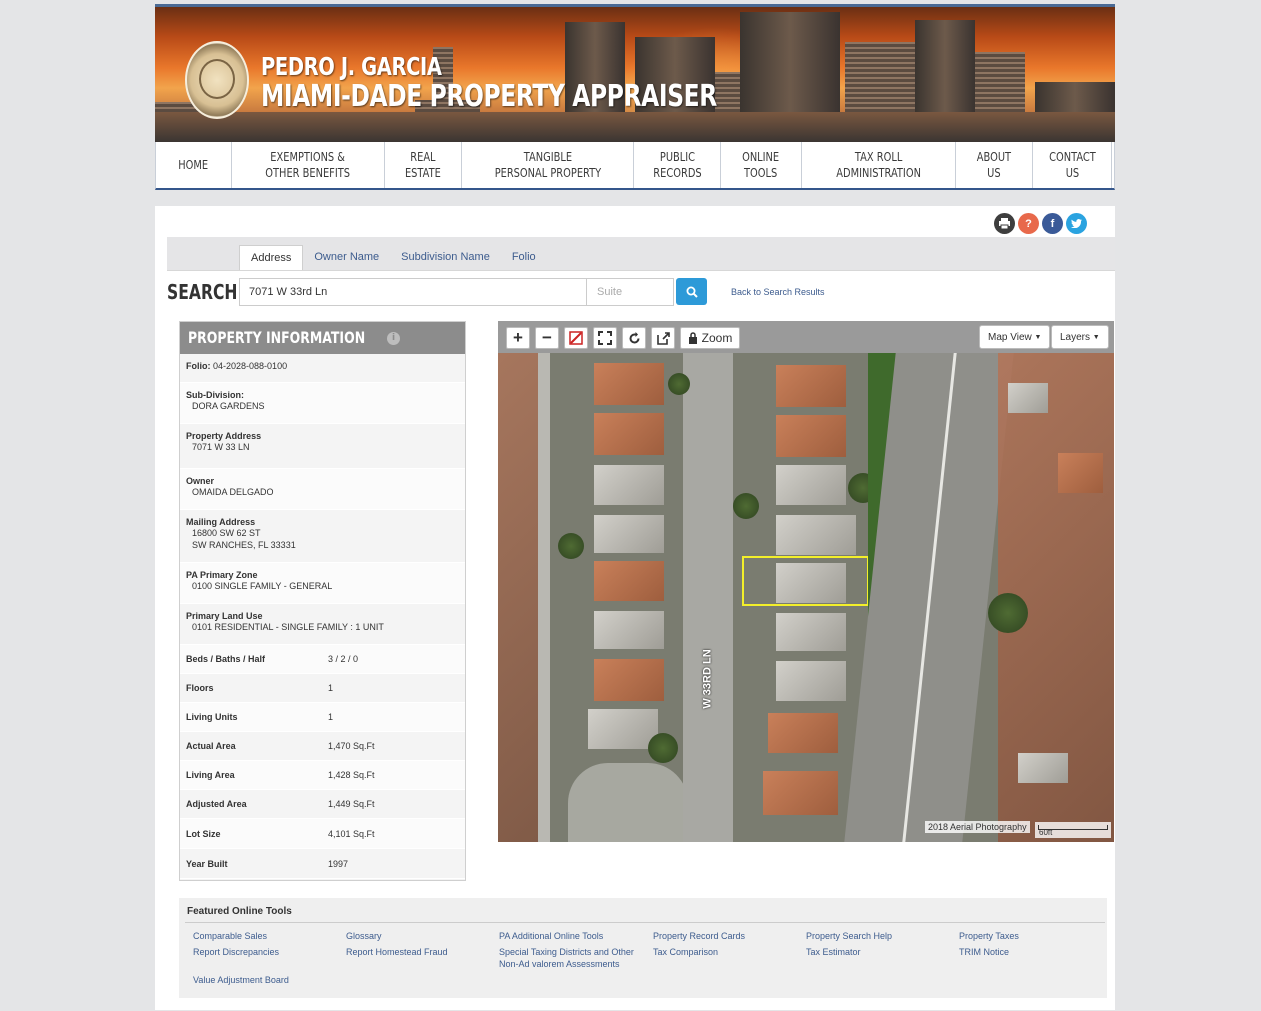 This screenshot has width=1261, height=1011. What do you see at coordinates (210, 775) in the screenshot?
I see `stat-label: Living Area` at bounding box center [210, 775].